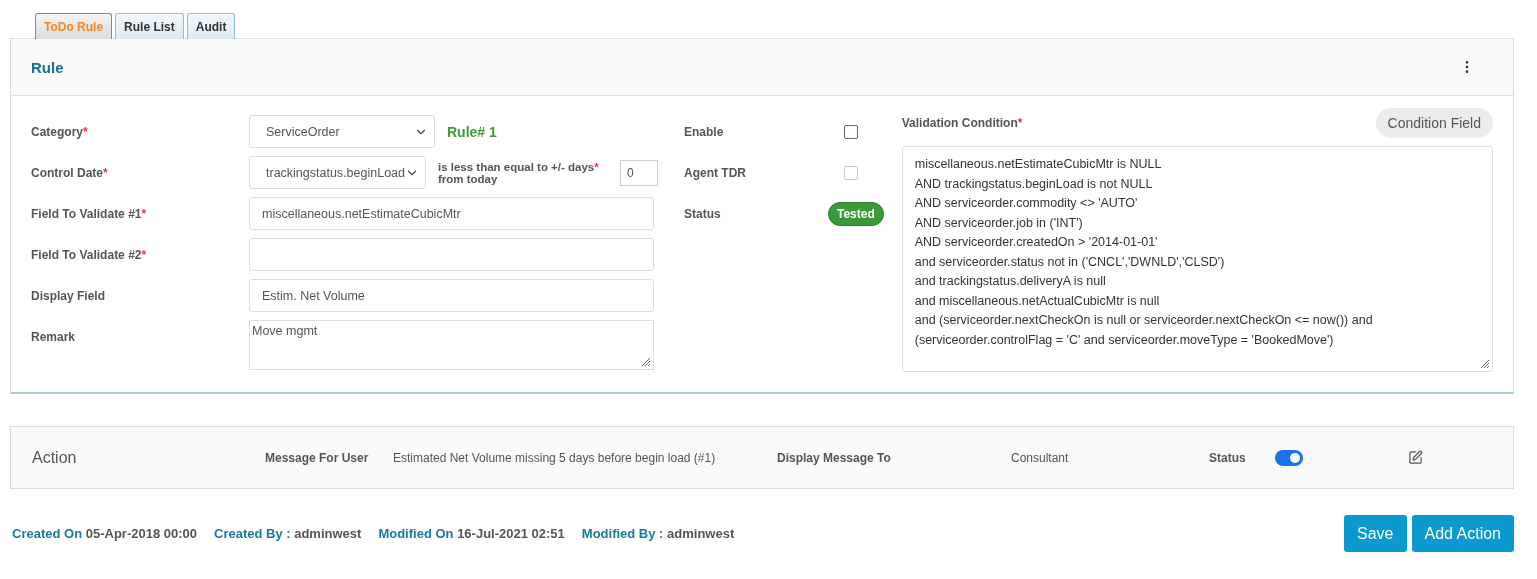 The image size is (1537, 579). I want to click on meta-info: Modified By : adminwest, so click(658, 533).